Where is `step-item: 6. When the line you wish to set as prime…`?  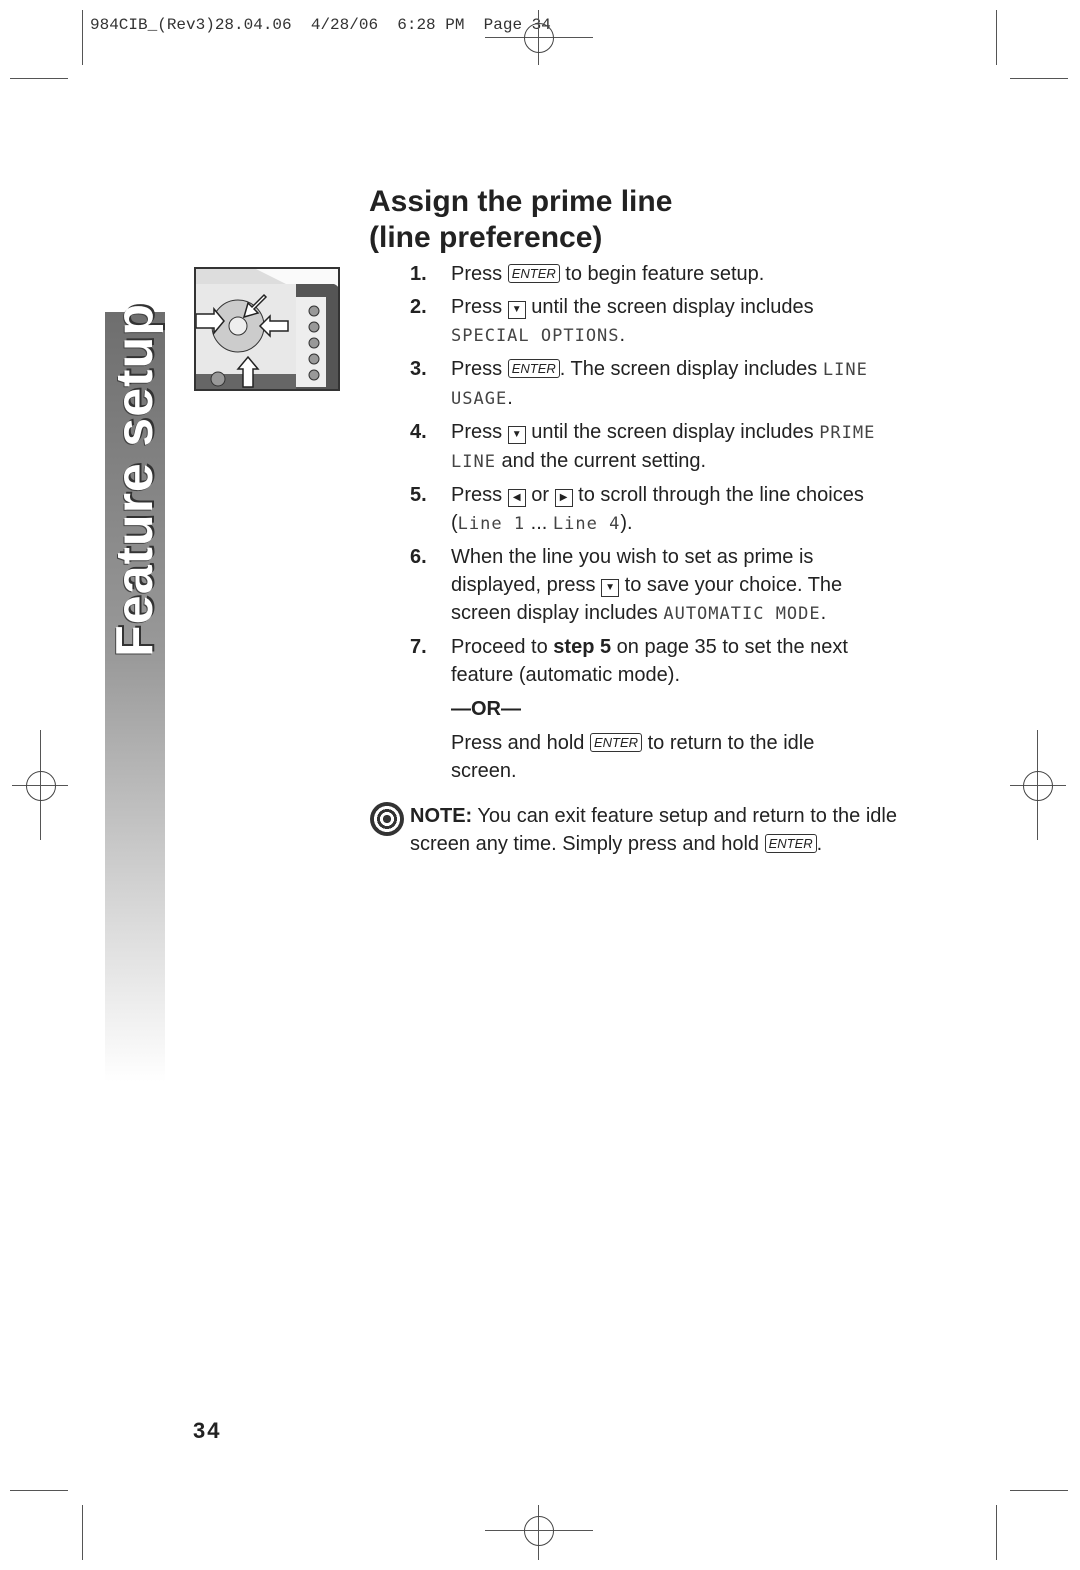
step-item: 6. When the line you wish to set as prime… is located at coordinates (645, 585).